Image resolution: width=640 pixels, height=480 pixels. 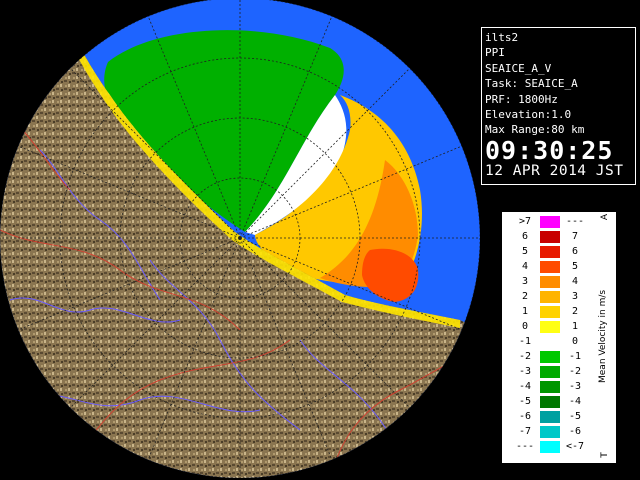 I want to click on legend-upper-value: -6, so click(x=575, y=431).